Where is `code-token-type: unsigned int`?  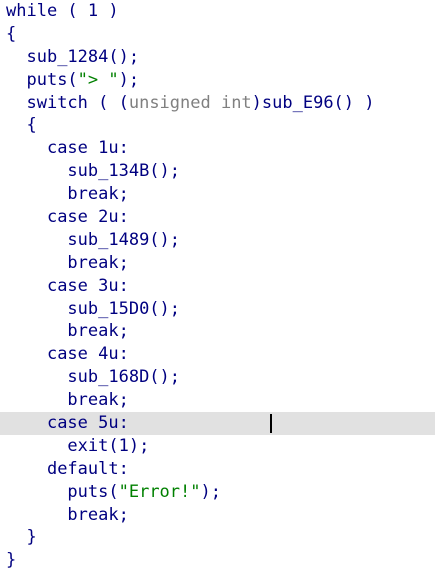
code-token-type: unsigned int is located at coordinates (190, 102).